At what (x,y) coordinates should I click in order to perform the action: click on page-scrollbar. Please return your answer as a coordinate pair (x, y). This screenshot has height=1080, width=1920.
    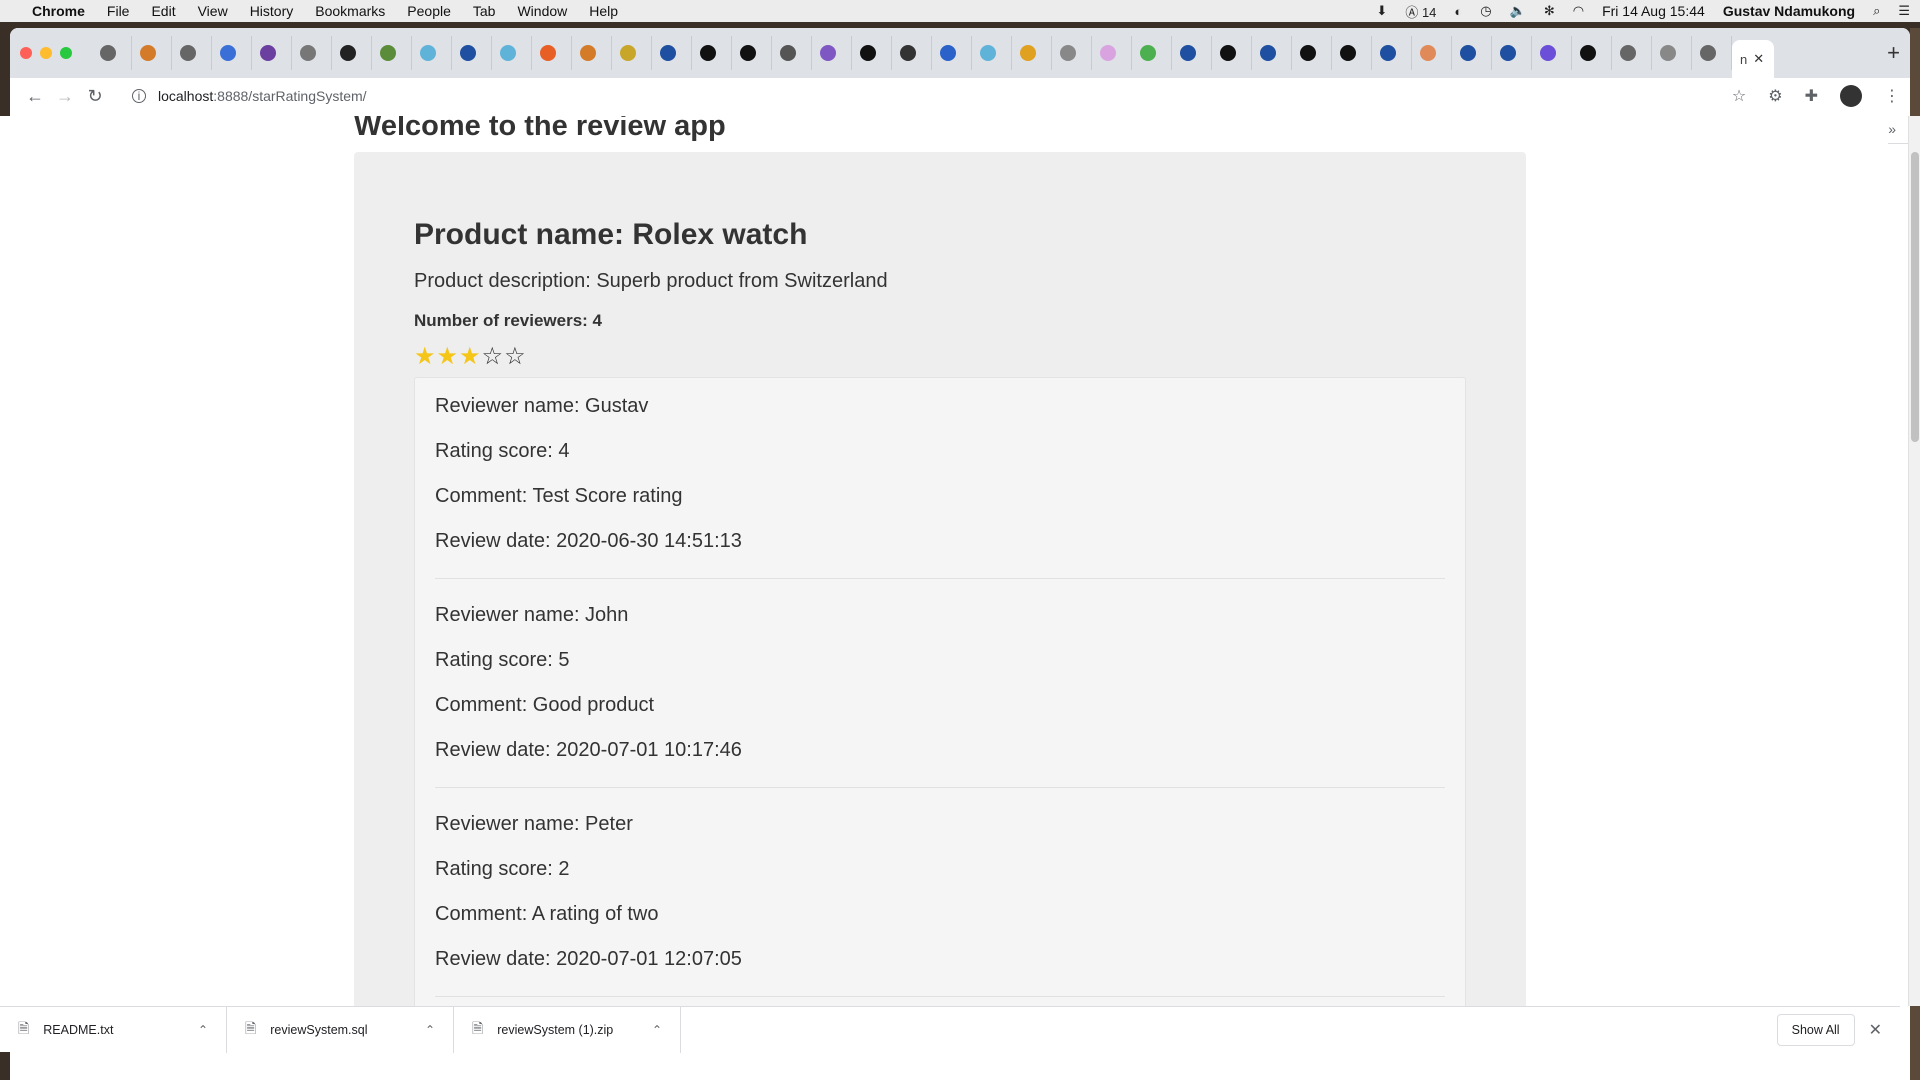
    Looking at the image, I should click on (1914, 561).